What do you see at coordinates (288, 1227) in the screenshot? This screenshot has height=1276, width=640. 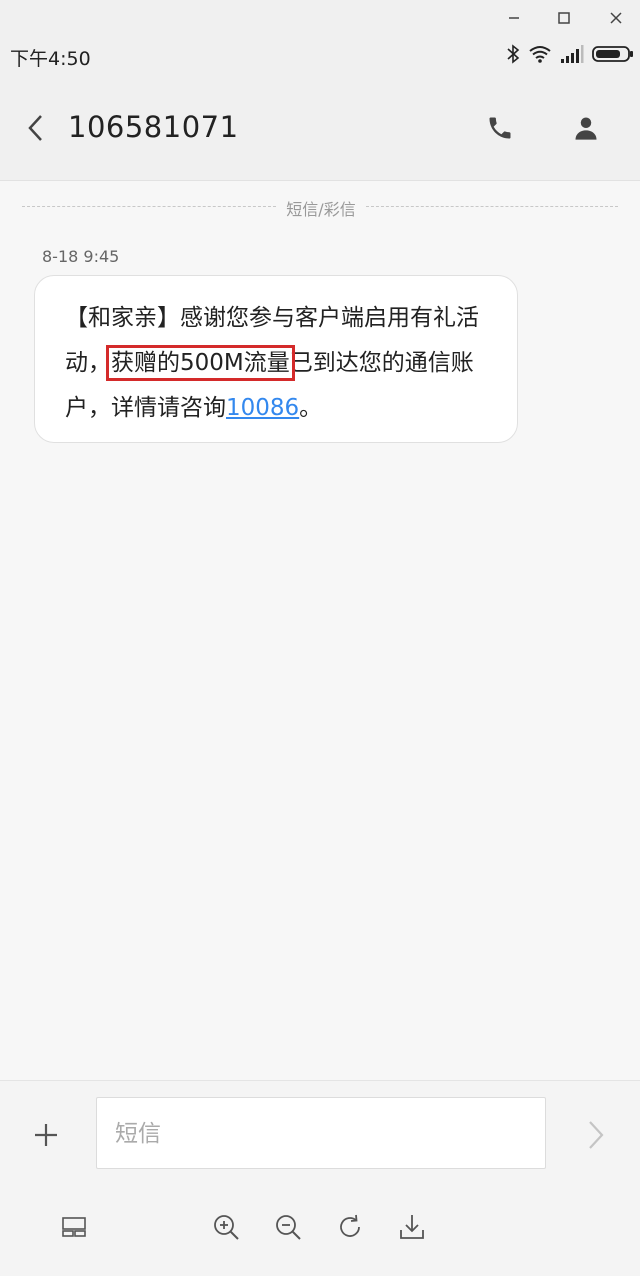 I see `zoom-out-icon` at bounding box center [288, 1227].